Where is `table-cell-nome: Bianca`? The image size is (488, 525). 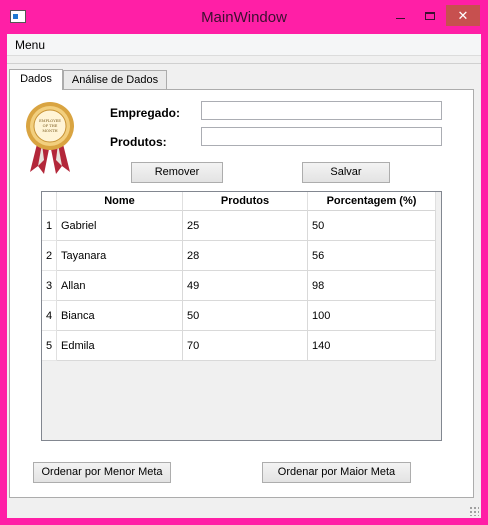
table-cell-nome: Bianca is located at coordinates (120, 316).